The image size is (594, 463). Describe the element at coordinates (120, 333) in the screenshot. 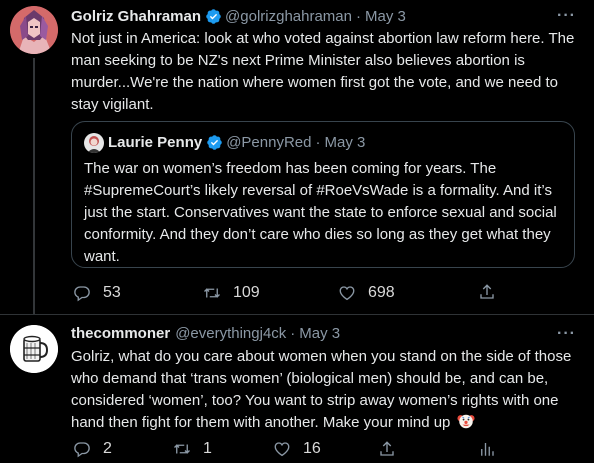

I see `author-name: thecommoner` at that location.